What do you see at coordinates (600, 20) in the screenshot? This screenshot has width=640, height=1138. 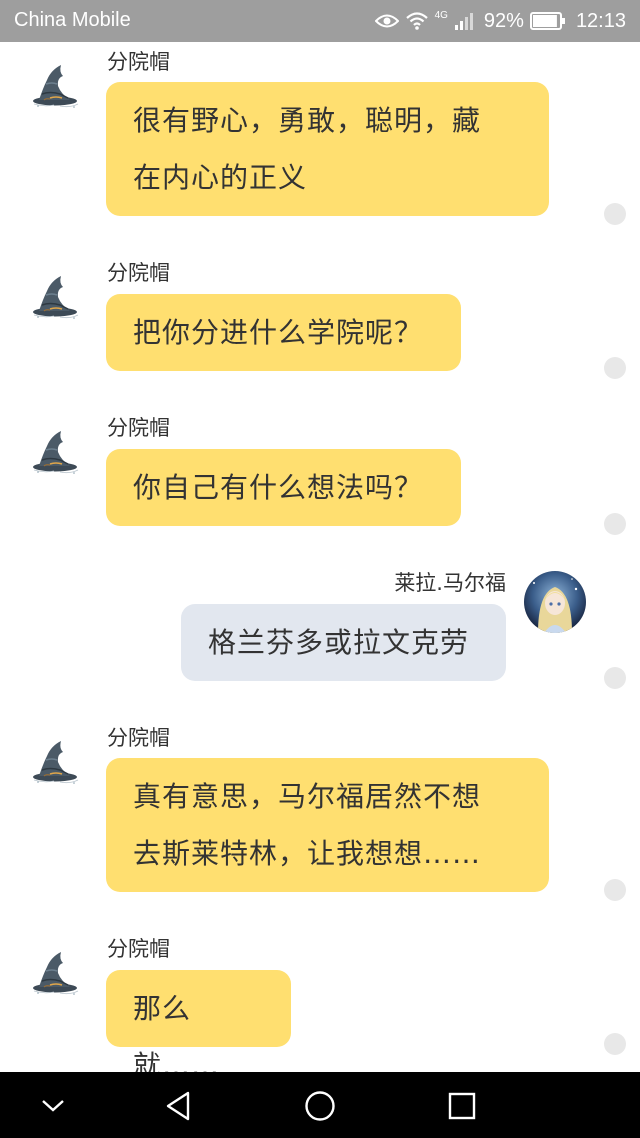 I see `clock: 12:13` at bounding box center [600, 20].